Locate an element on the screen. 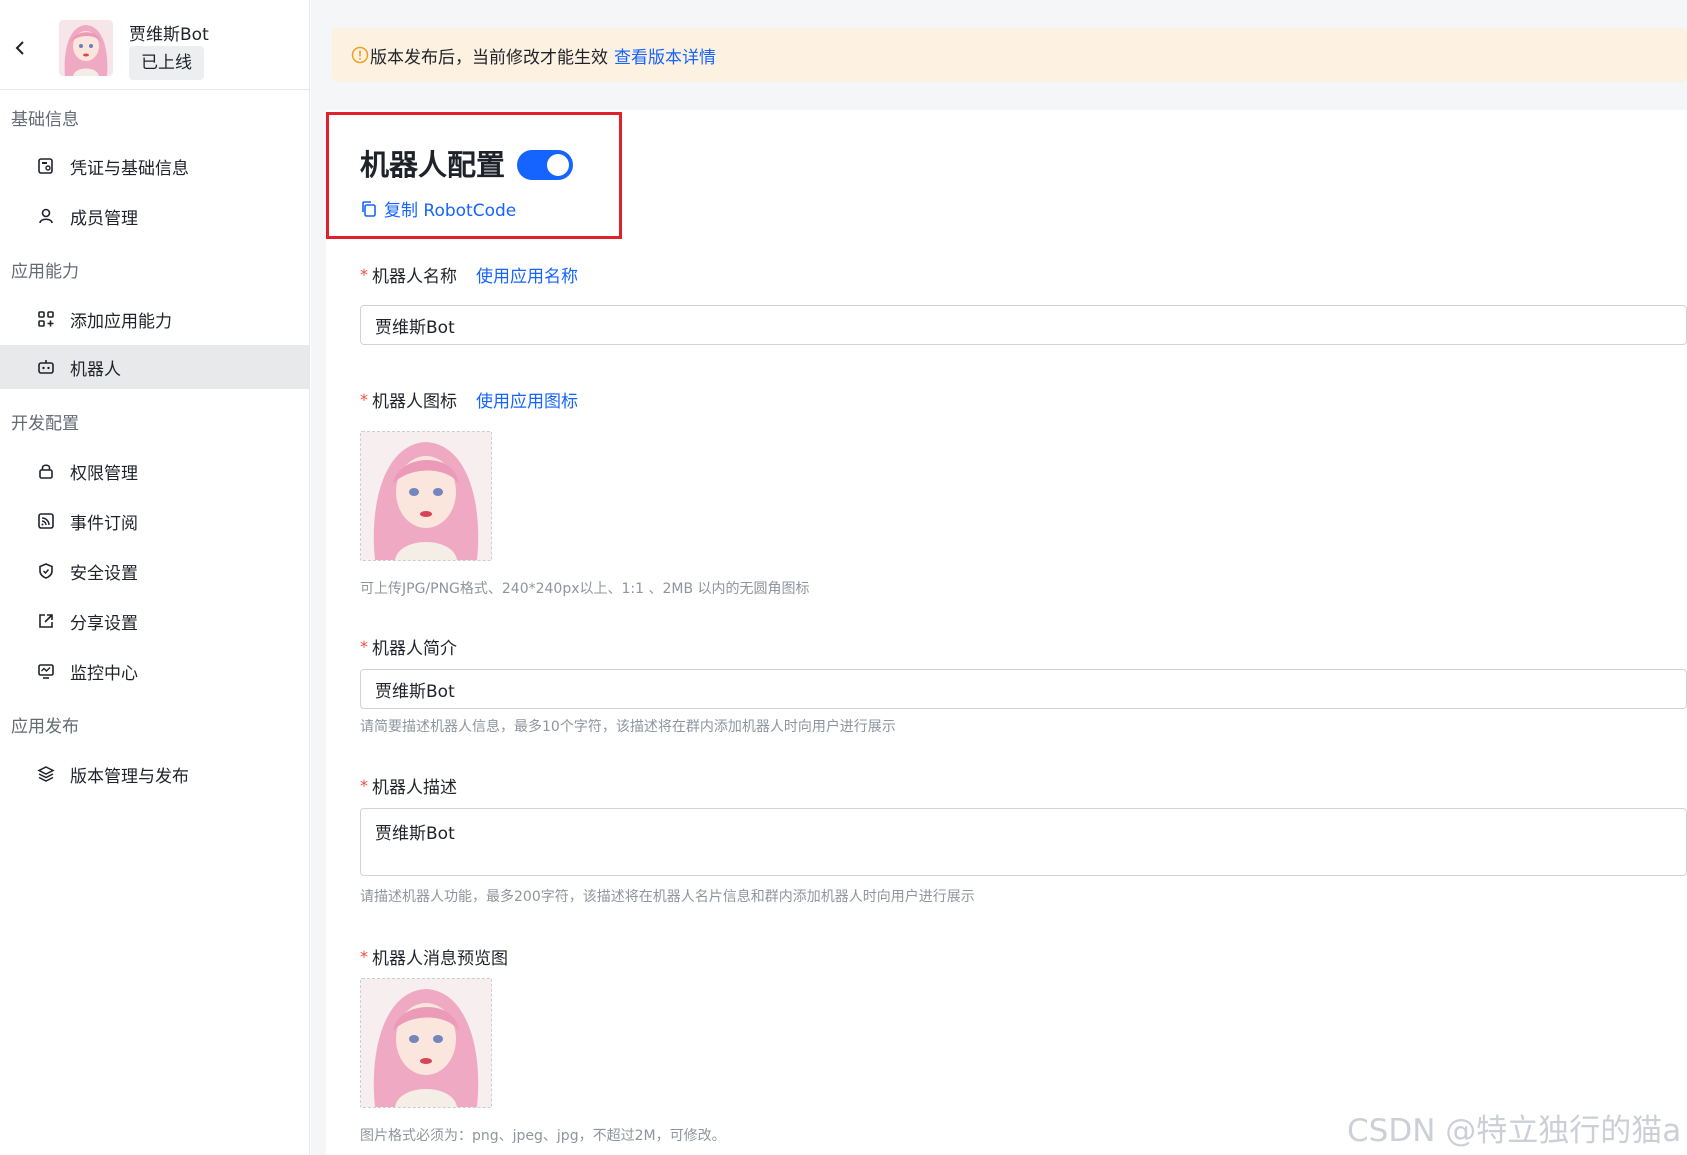 The width and height of the screenshot is (1687, 1155). use-app-name-link: 使用应用名称 is located at coordinates (527, 274).